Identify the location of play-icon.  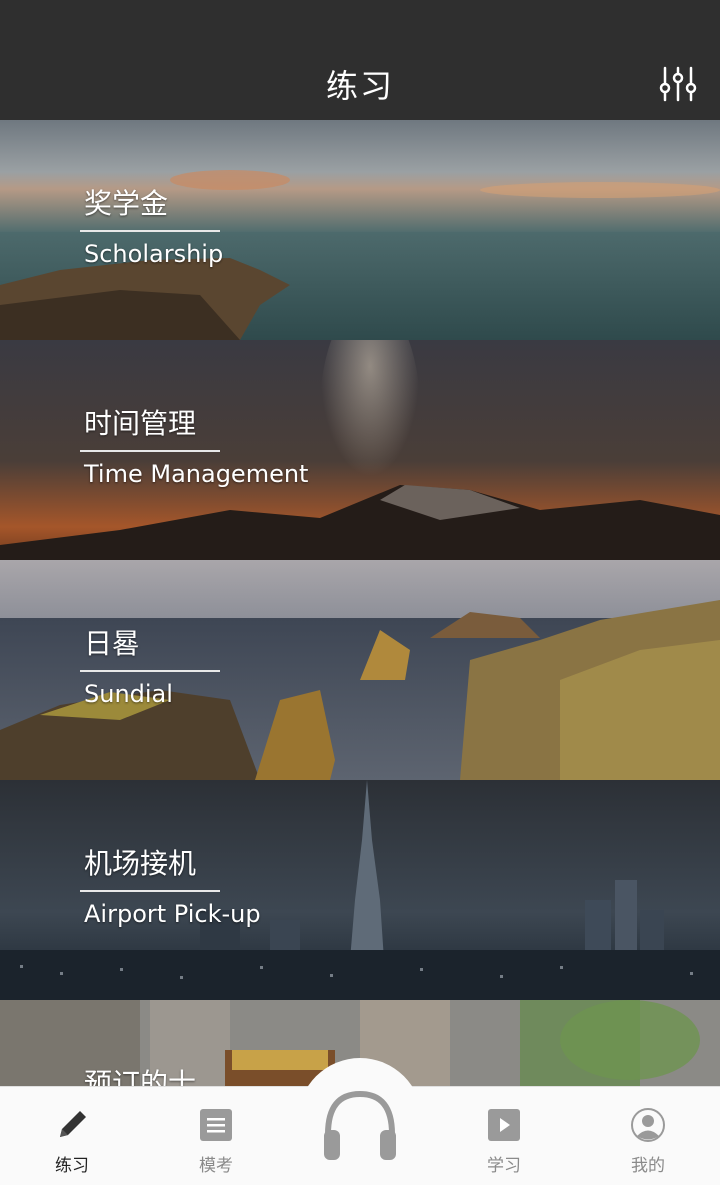
(504, 1125).